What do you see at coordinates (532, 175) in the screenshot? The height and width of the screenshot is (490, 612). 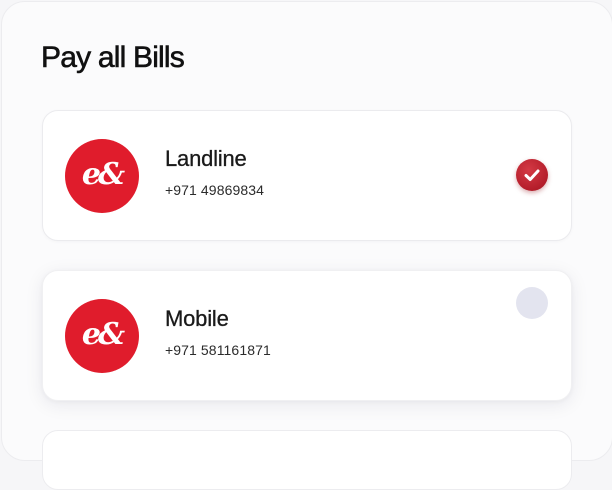 I see `checkmark-circle-icon` at bounding box center [532, 175].